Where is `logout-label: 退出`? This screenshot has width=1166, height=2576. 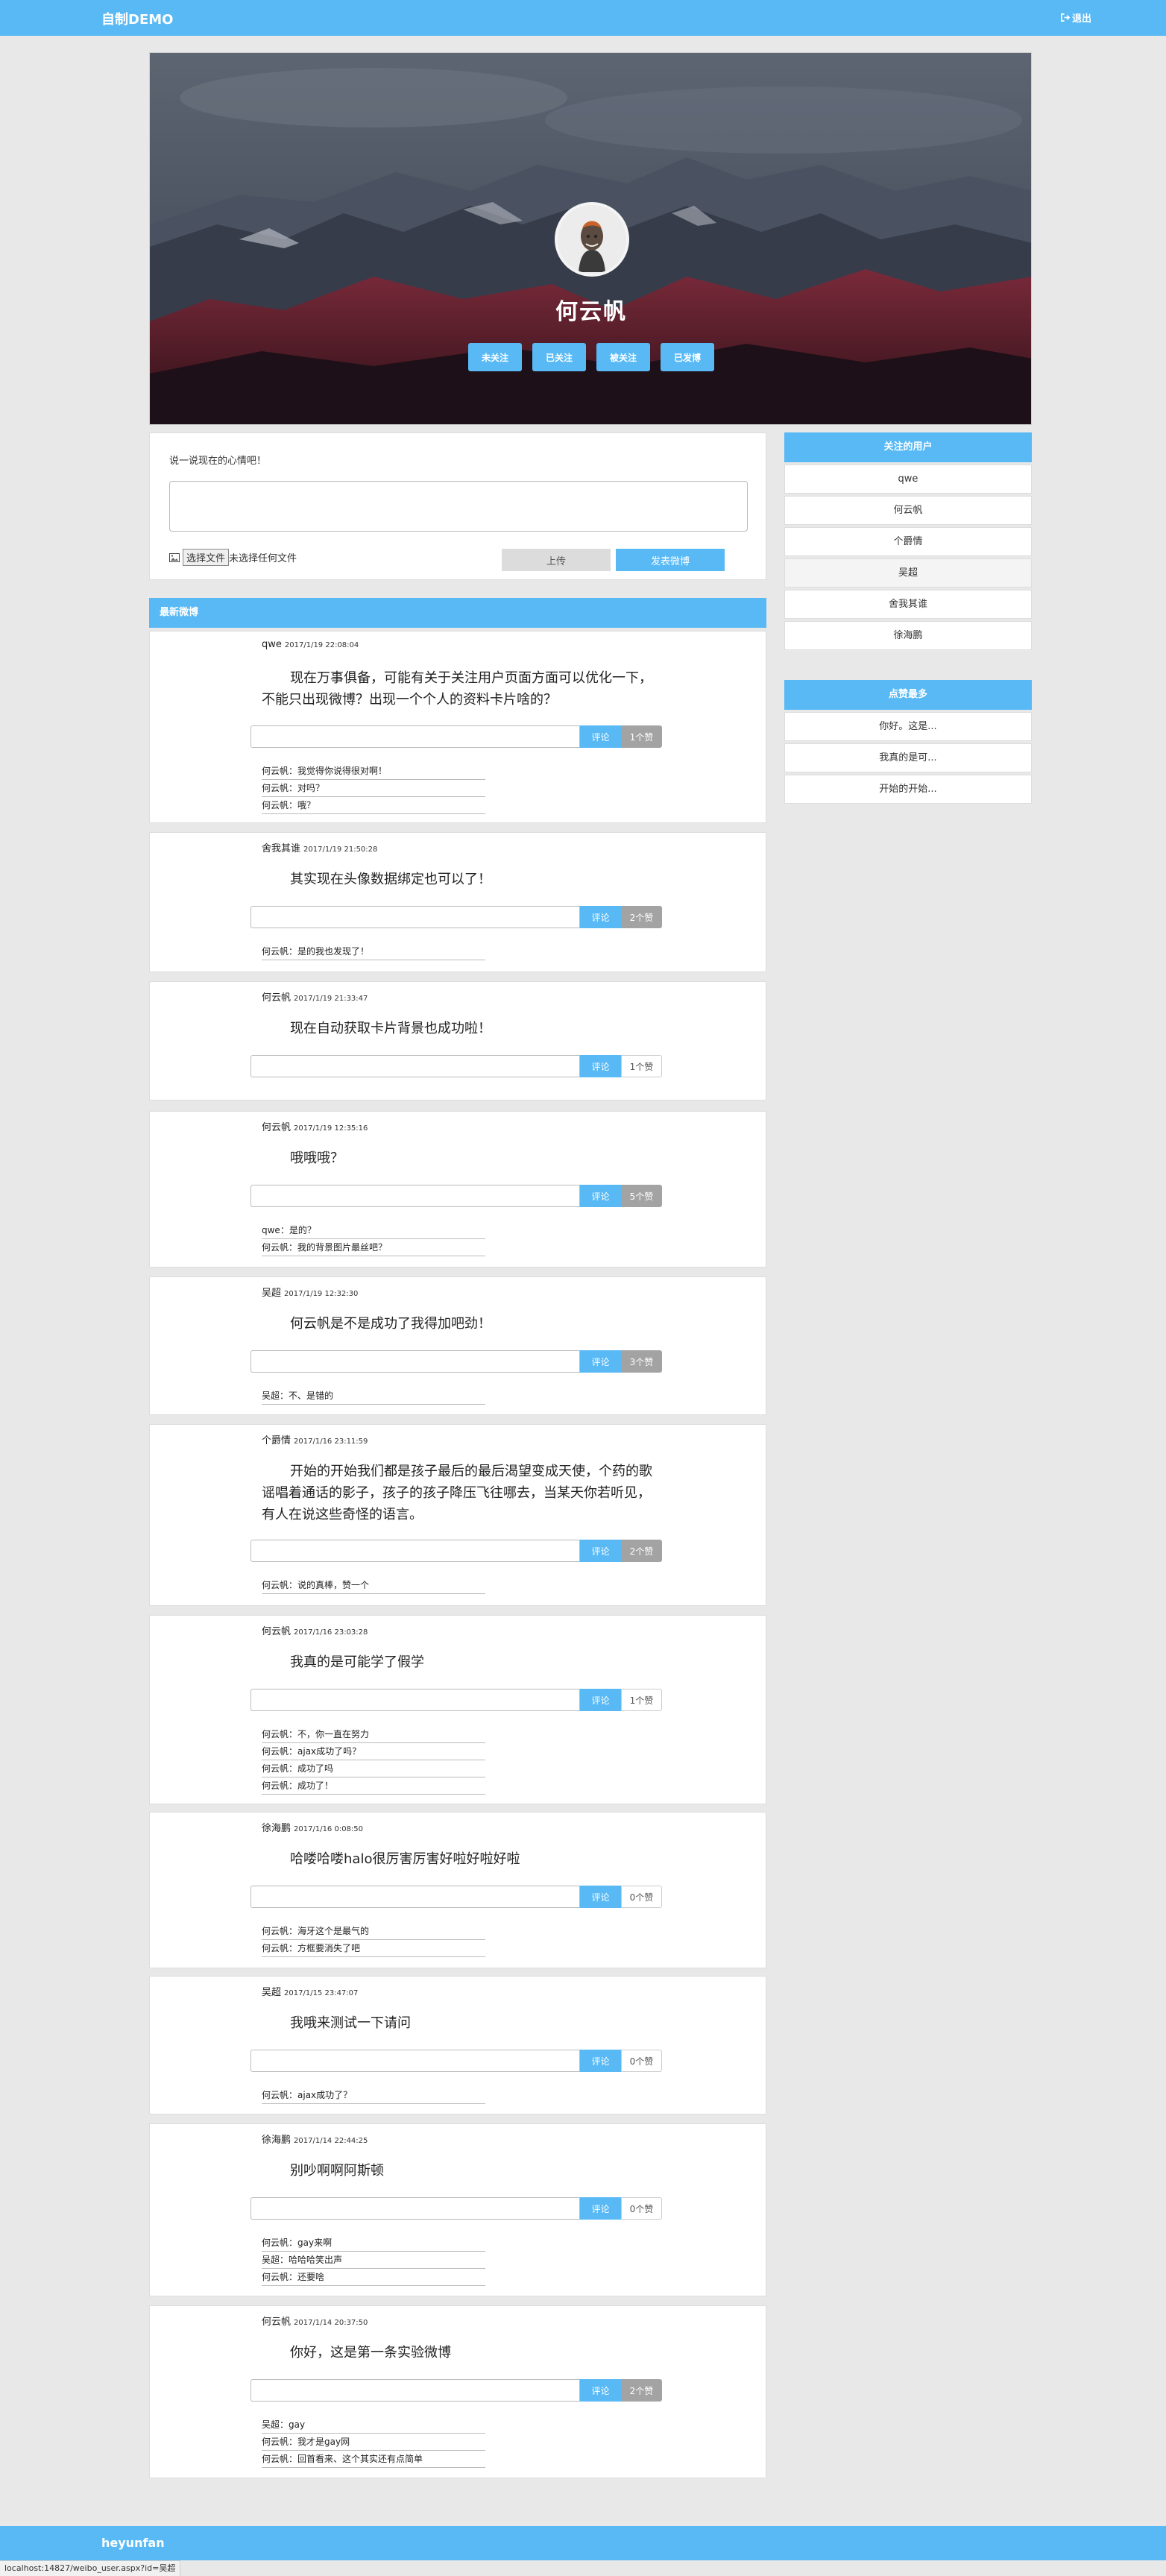 logout-label: 退出 is located at coordinates (1082, 19).